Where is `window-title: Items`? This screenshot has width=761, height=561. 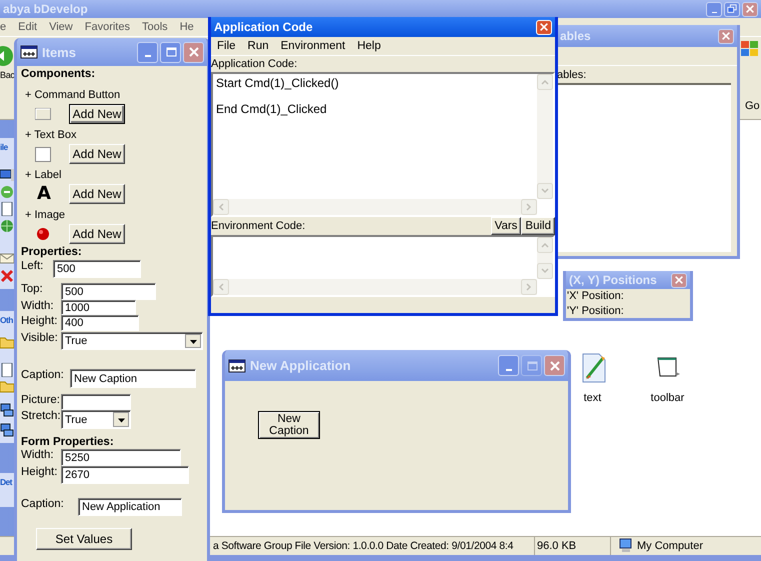 window-title: Items is located at coordinates (58, 52).